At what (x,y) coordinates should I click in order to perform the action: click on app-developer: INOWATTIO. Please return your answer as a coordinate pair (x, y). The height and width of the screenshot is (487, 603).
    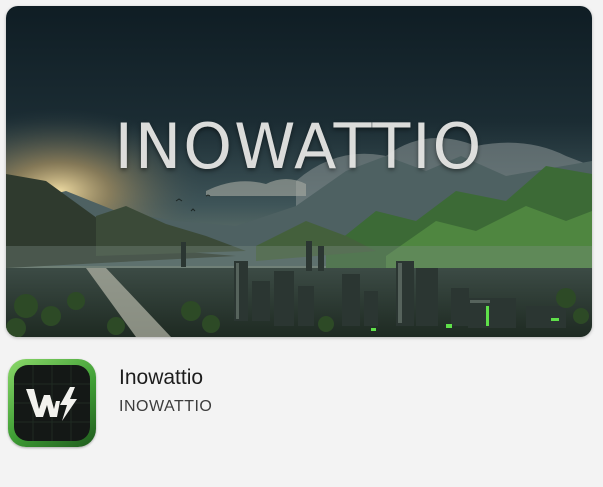
    Looking at the image, I should click on (165, 407).